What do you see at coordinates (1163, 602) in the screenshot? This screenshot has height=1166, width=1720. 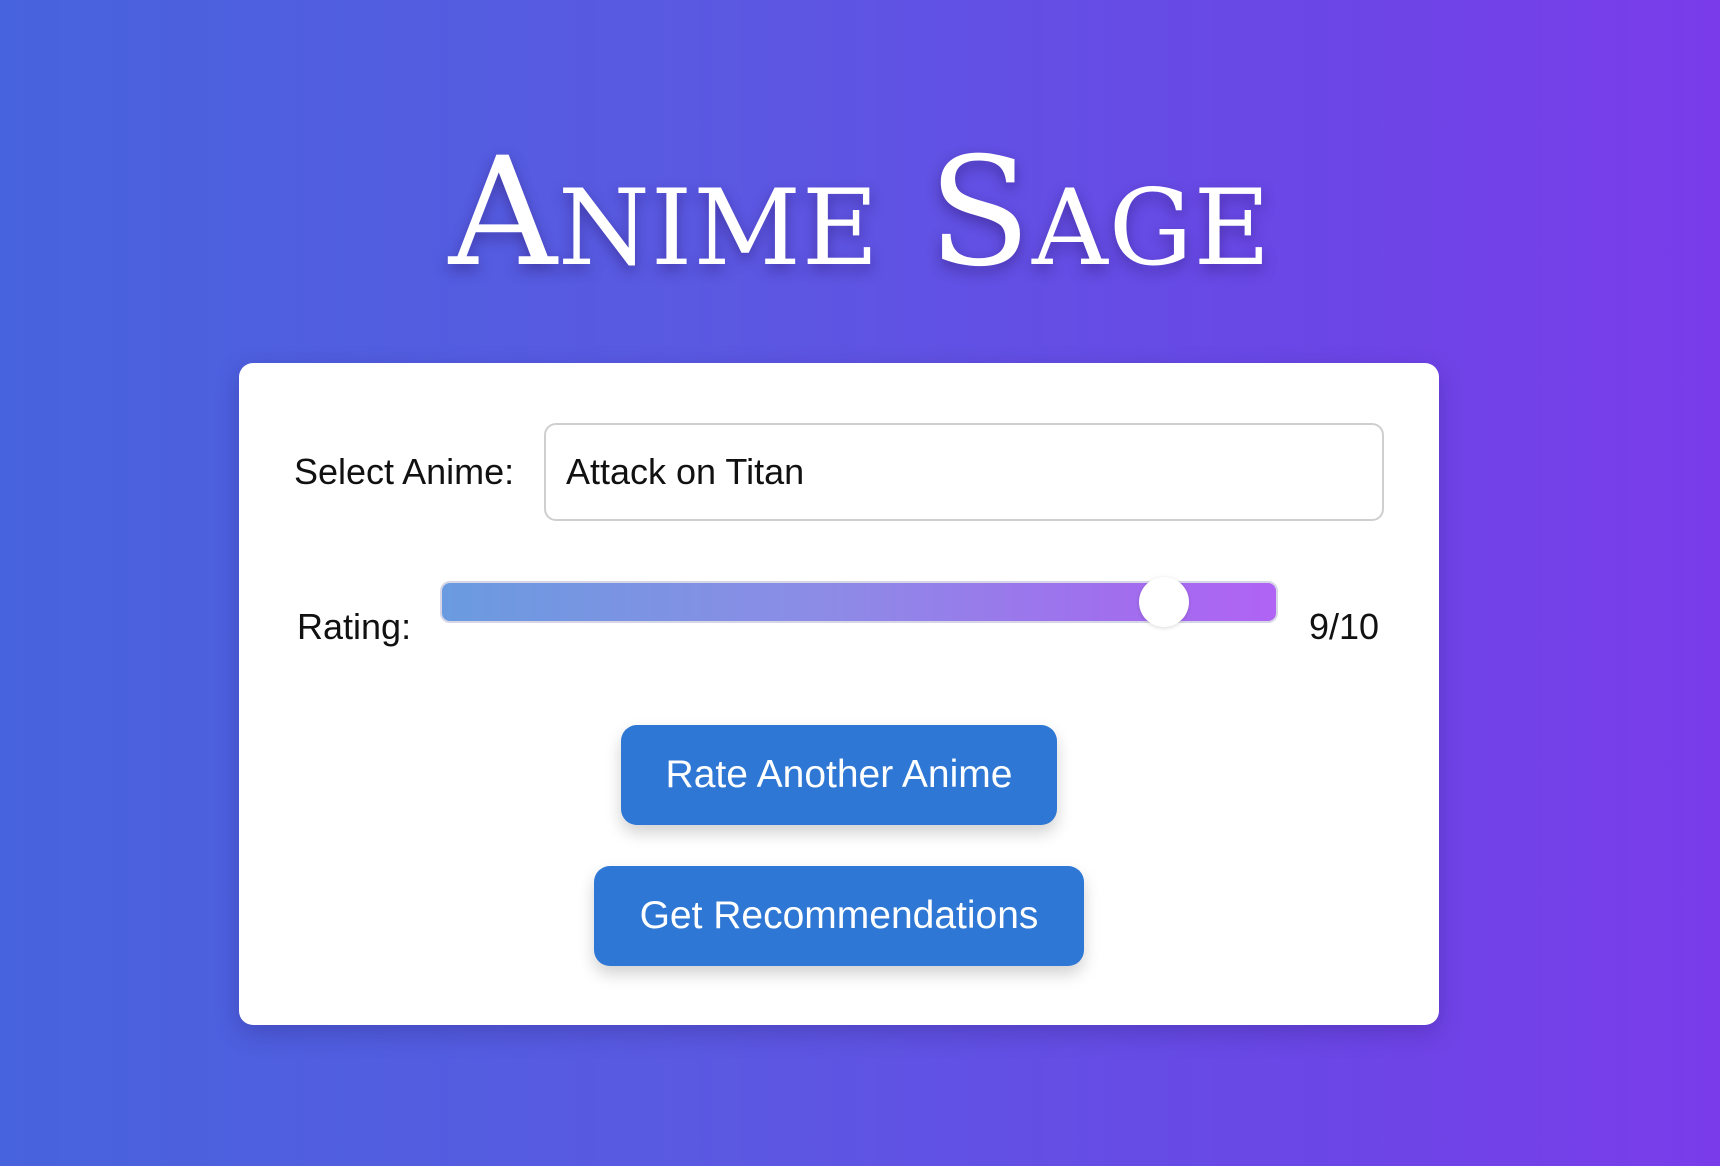 I see `rating-slider-thumb` at bounding box center [1163, 602].